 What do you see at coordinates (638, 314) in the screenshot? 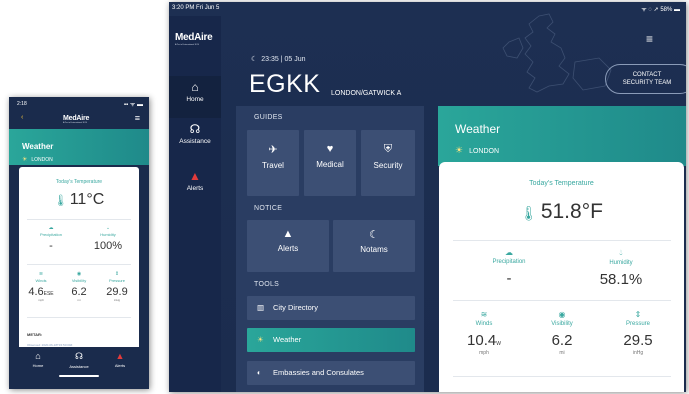
I see `pressure-icon: ⇕` at bounding box center [638, 314].